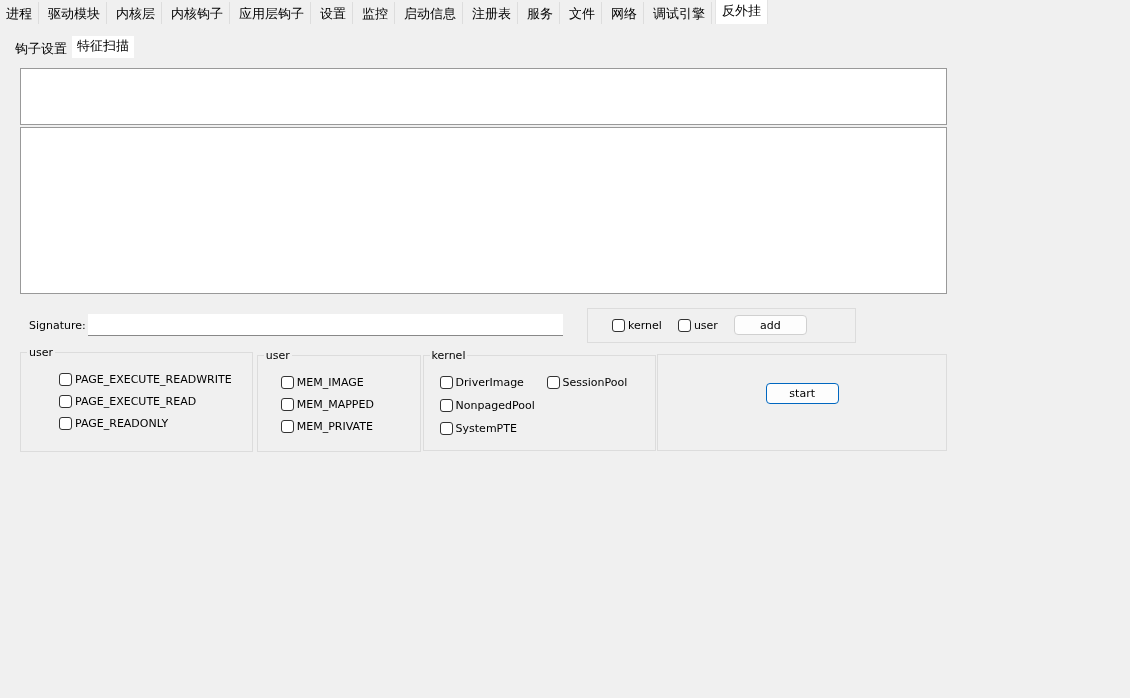 Image resolution: width=1130 pixels, height=698 pixels. I want to click on tab: 文件, so click(582, 13).